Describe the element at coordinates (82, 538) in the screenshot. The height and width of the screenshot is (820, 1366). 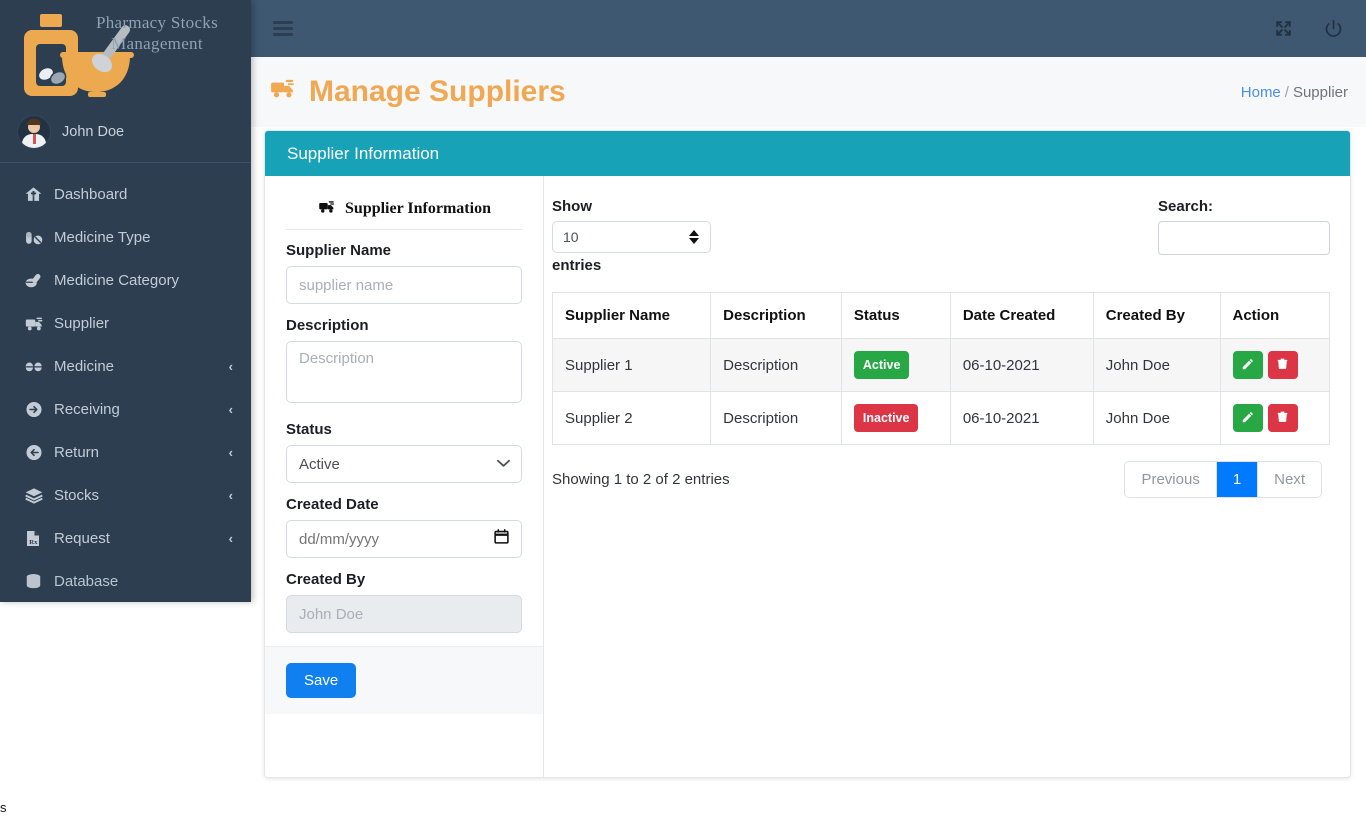
I see `sidebar-item-label: Request` at that location.